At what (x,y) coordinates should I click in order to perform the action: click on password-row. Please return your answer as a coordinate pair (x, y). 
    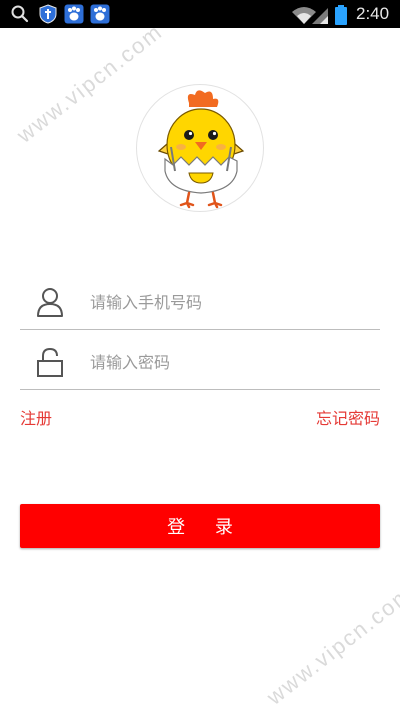
    Looking at the image, I should click on (200, 362).